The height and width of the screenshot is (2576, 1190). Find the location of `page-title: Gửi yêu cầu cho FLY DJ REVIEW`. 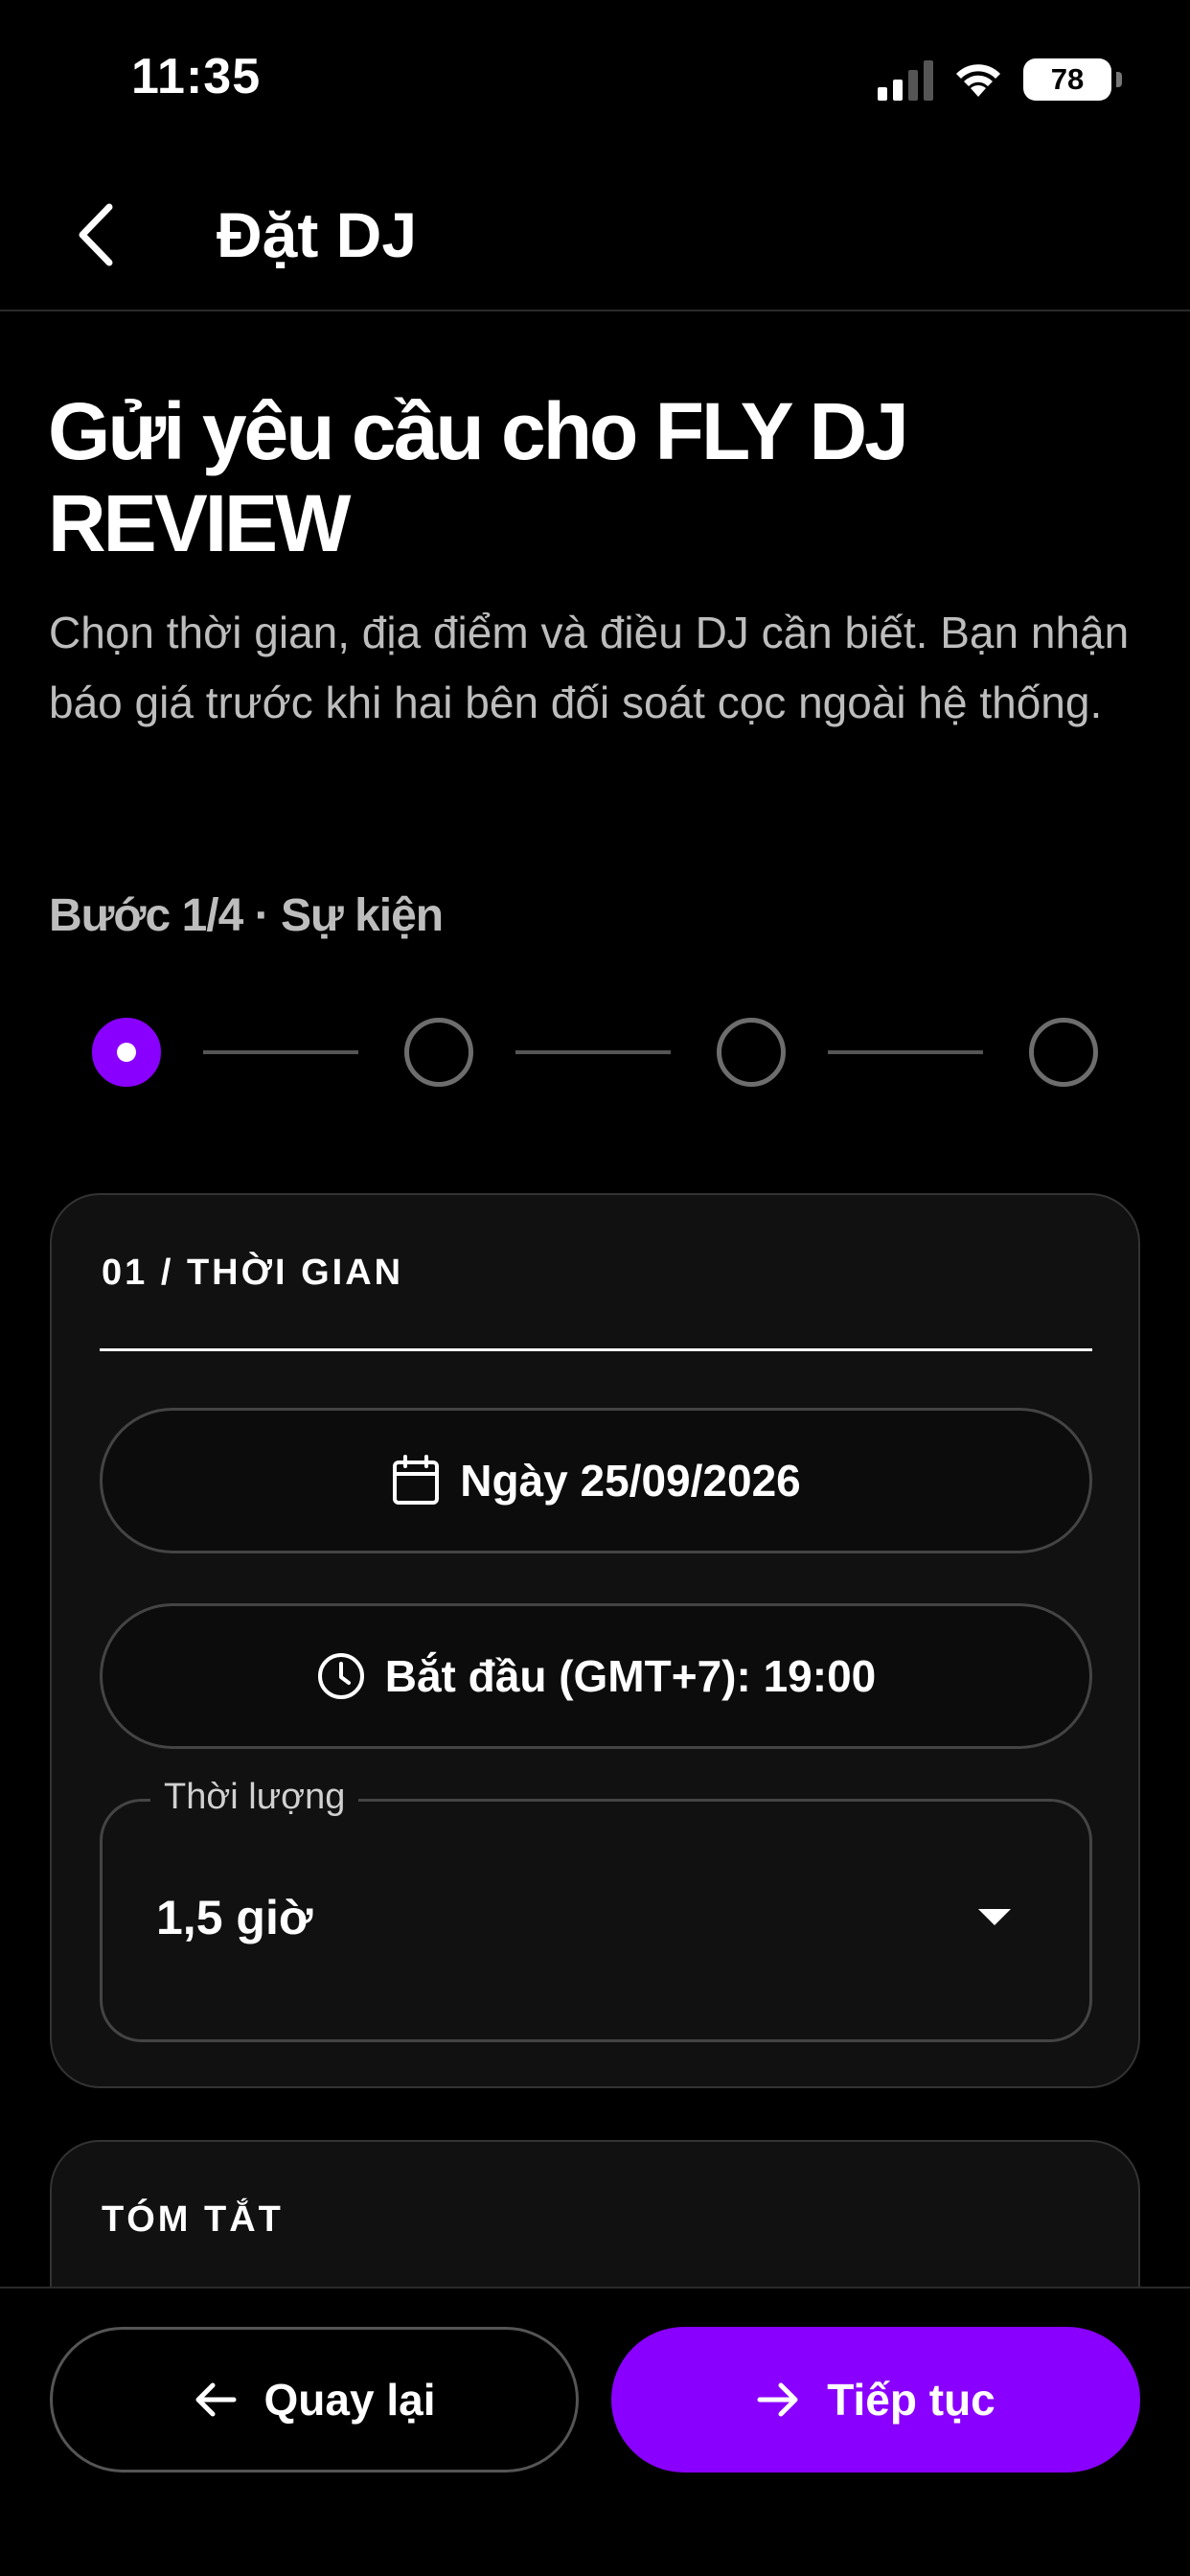

page-title: Gửi yêu cầu cho FLY DJ REVIEW is located at coordinates (479, 477).